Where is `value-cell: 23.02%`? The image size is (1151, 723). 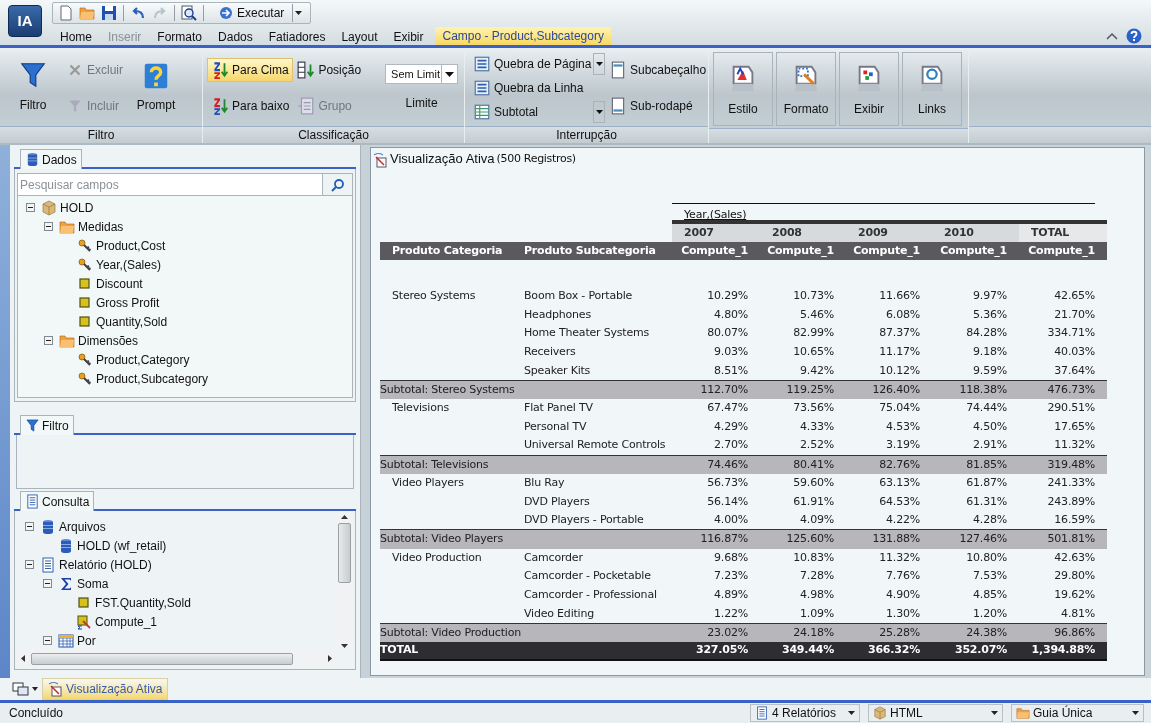
value-cell: 23.02% is located at coordinates (716, 633).